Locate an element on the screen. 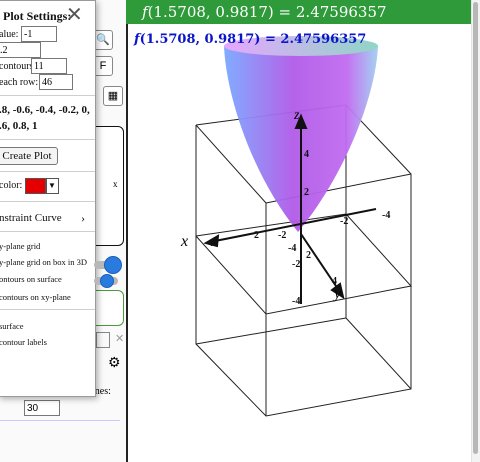 This screenshot has width=480, height=462. y-tick: -4 is located at coordinates (292, 248).